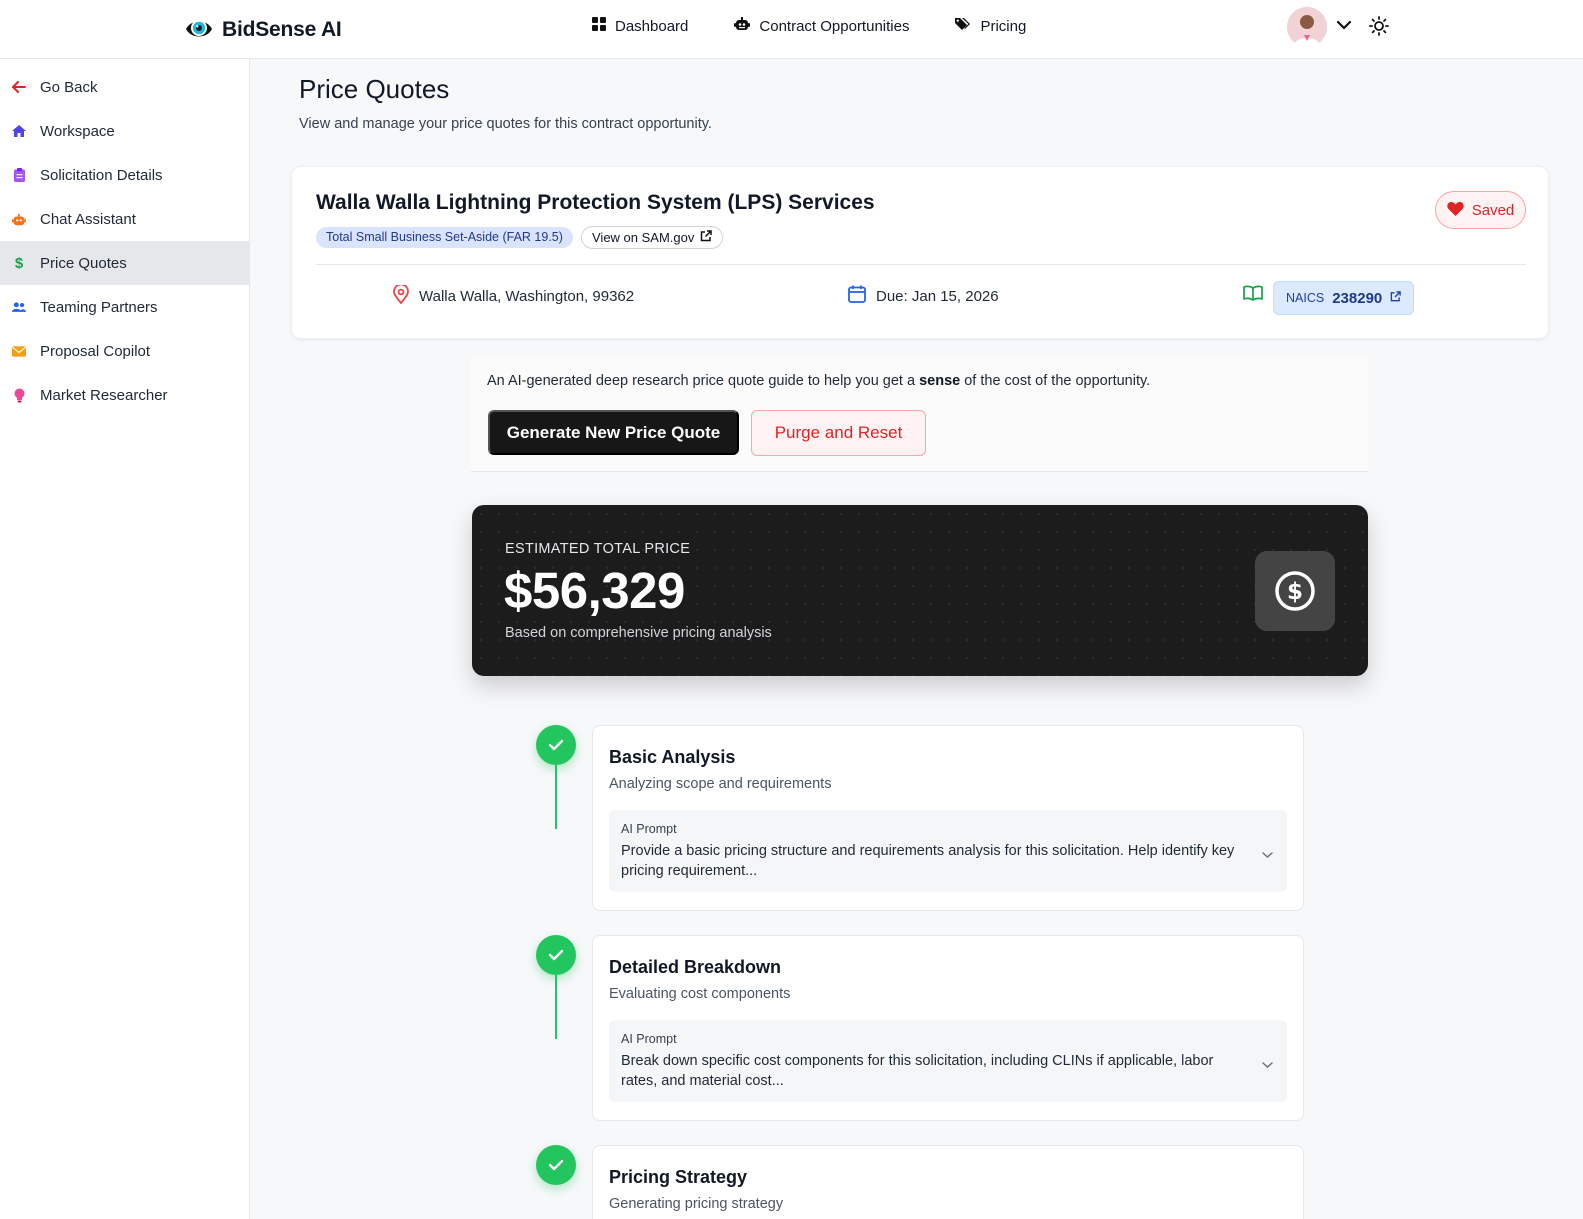  Describe the element at coordinates (857, 296) in the screenshot. I see `calendar-icon` at that location.